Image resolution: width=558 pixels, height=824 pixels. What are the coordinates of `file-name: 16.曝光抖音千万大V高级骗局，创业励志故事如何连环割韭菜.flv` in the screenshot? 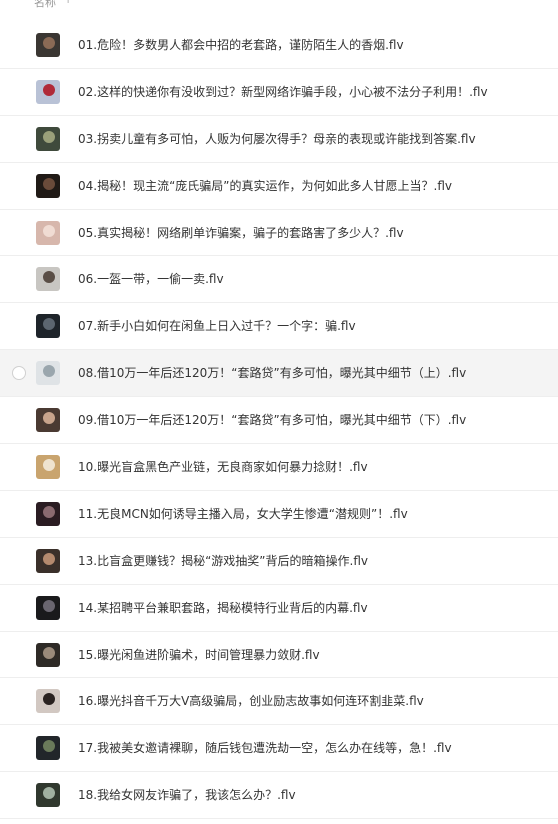 It's located at (251, 701).